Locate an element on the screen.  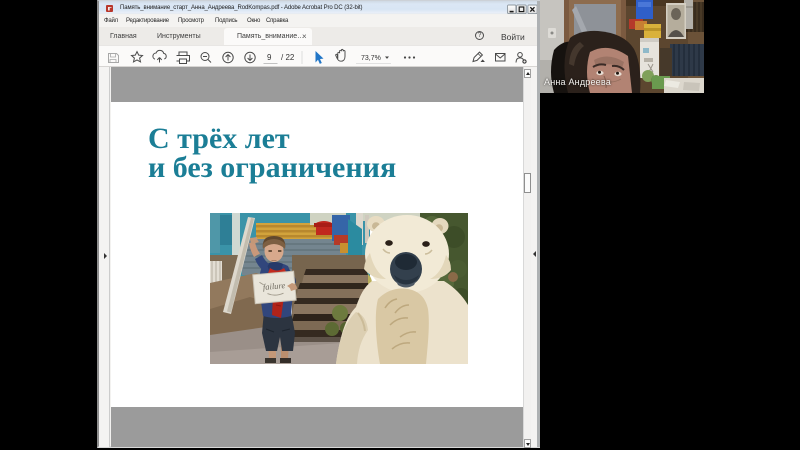
svg-text: 73,7% is located at coordinates (371, 58).